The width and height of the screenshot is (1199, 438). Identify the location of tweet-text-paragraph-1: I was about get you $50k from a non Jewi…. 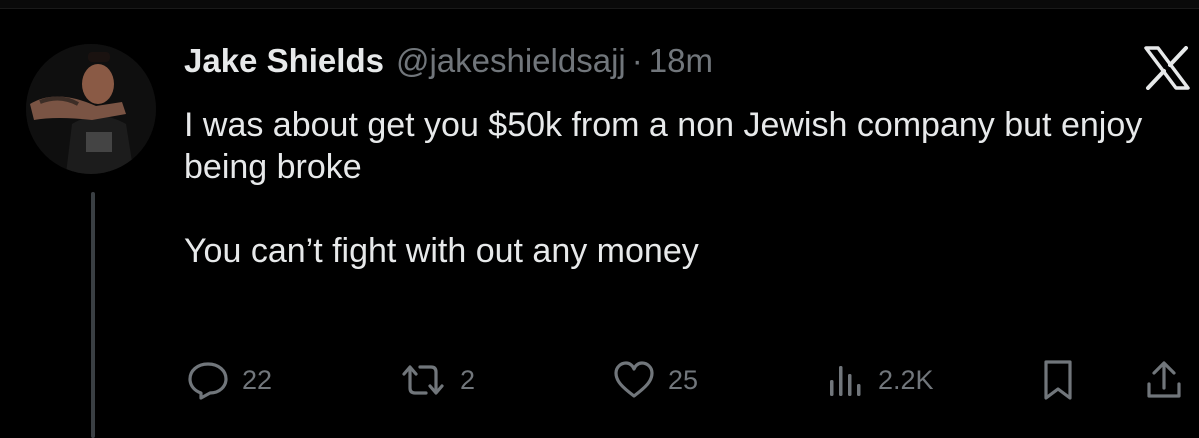
(663, 146).